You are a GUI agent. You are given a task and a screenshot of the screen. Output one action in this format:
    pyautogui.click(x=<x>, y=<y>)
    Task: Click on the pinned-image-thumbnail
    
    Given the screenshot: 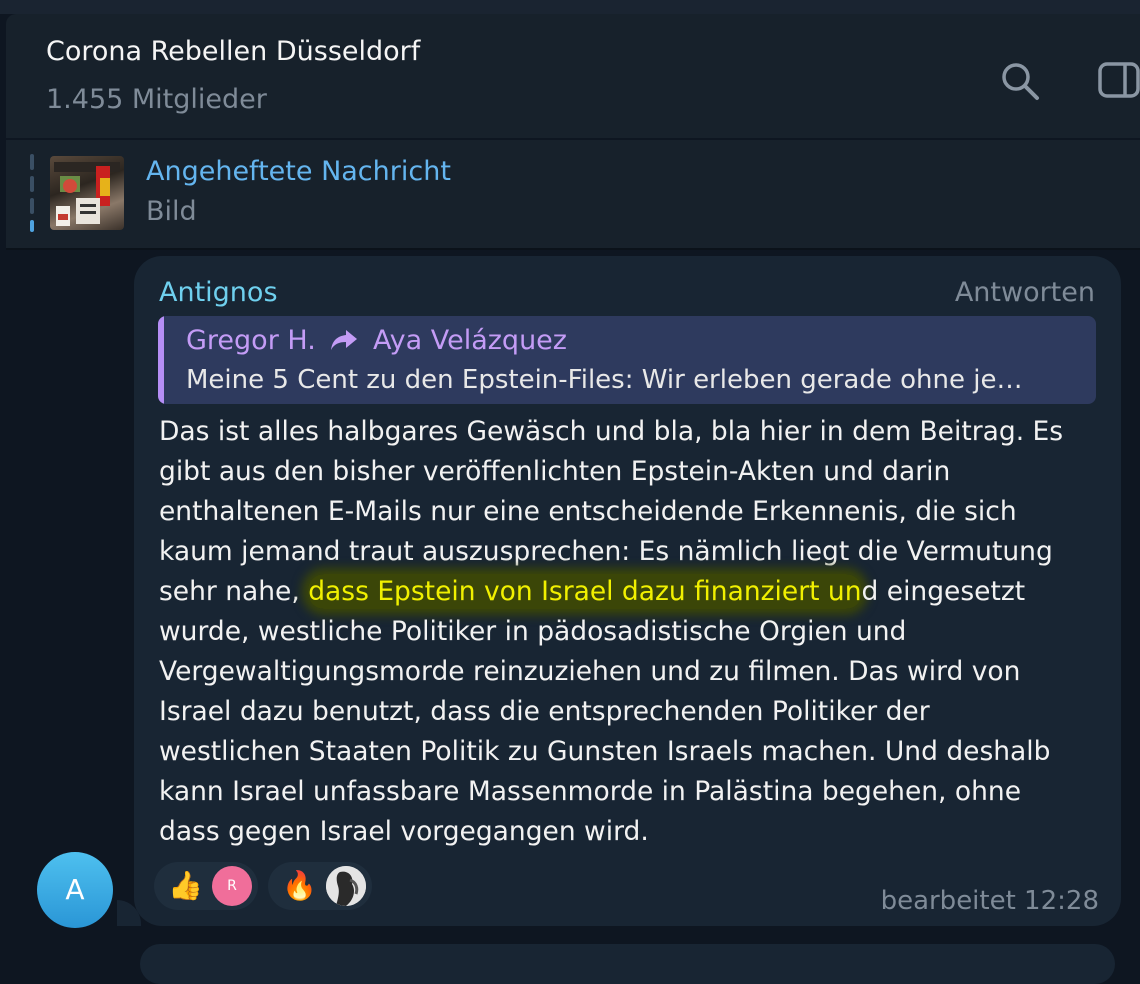 What is the action you would take?
    pyautogui.click(x=87, y=193)
    